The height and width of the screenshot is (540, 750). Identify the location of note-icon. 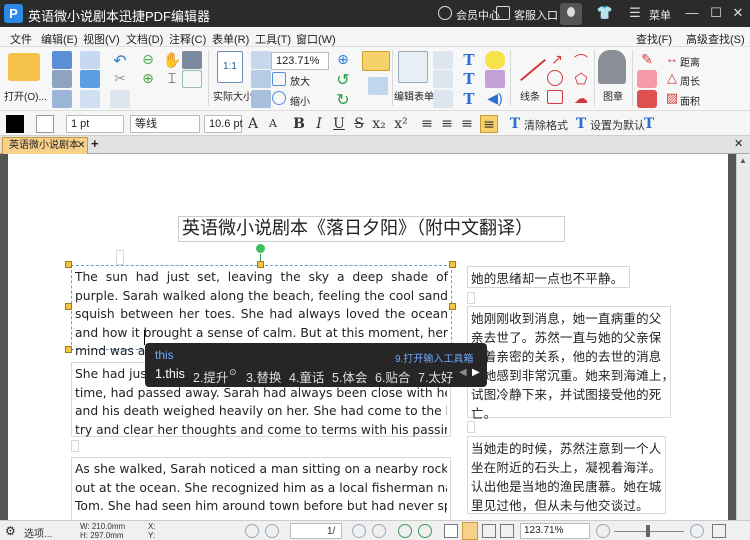
(495, 60).